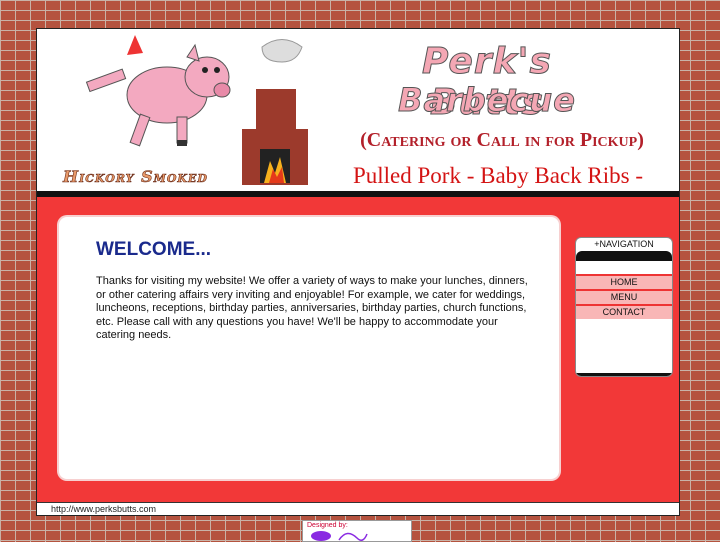 The height and width of the screenshot is (542, 720). Describe the element at coordinates (624, 244) in the screenshot. I see `navigation-title: +NAVIGATION` at that location.